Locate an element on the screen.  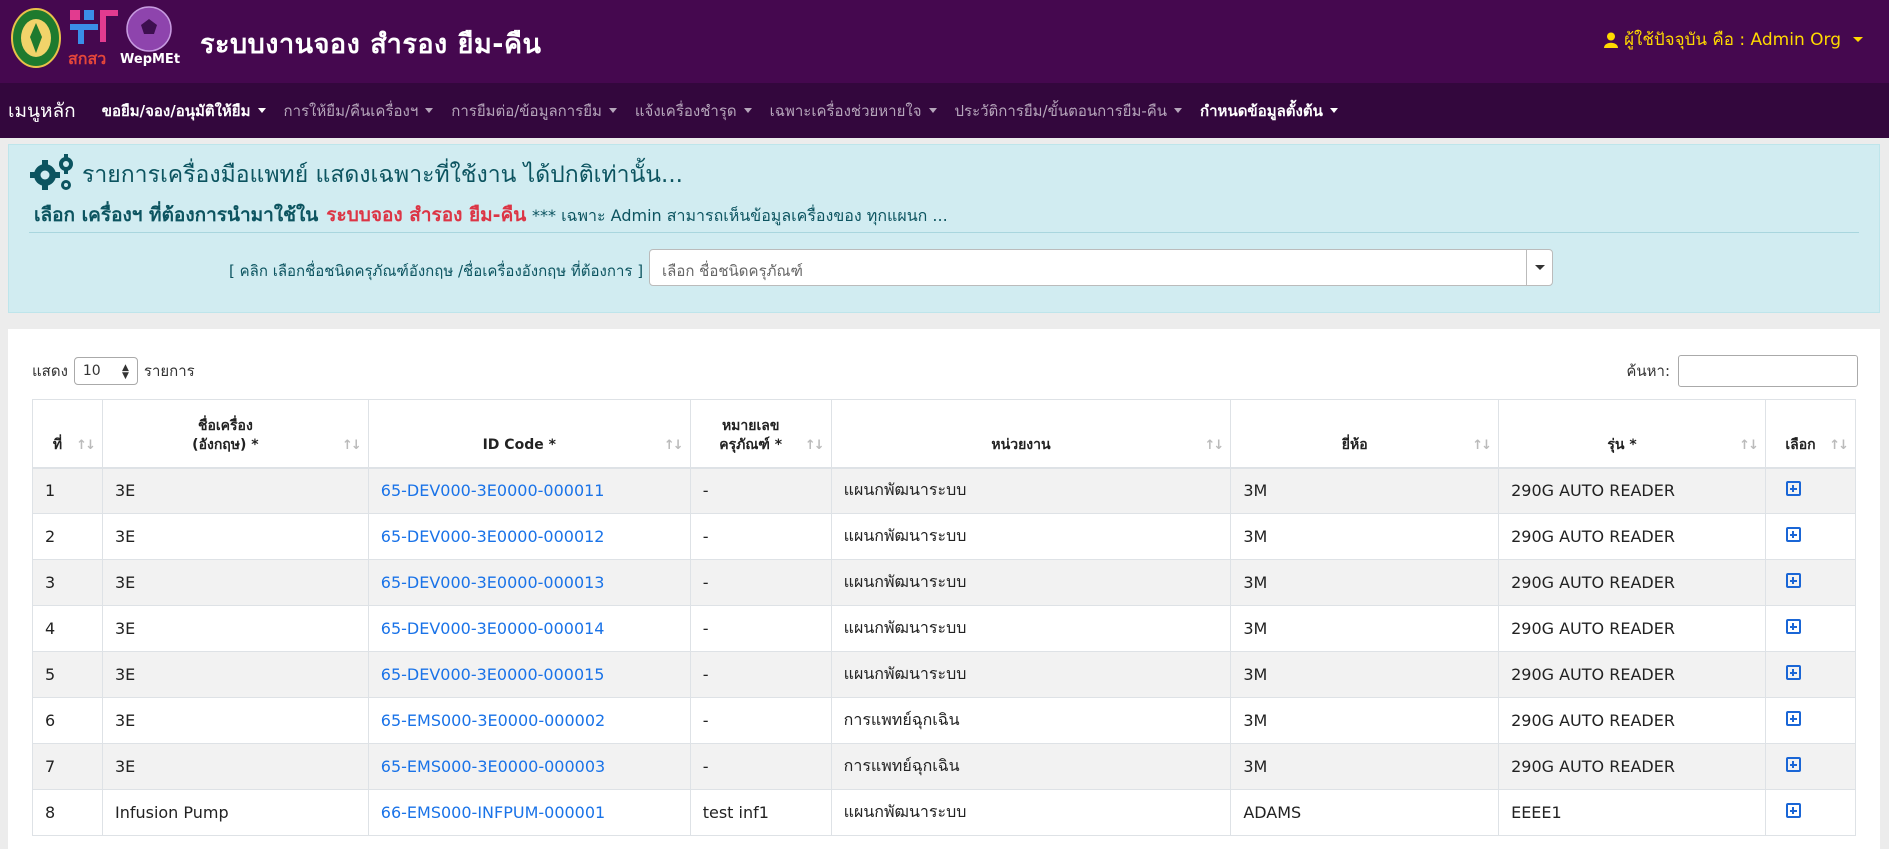
page-length-select: 10 ▲ ▼ is located at coordinates (105, 371).